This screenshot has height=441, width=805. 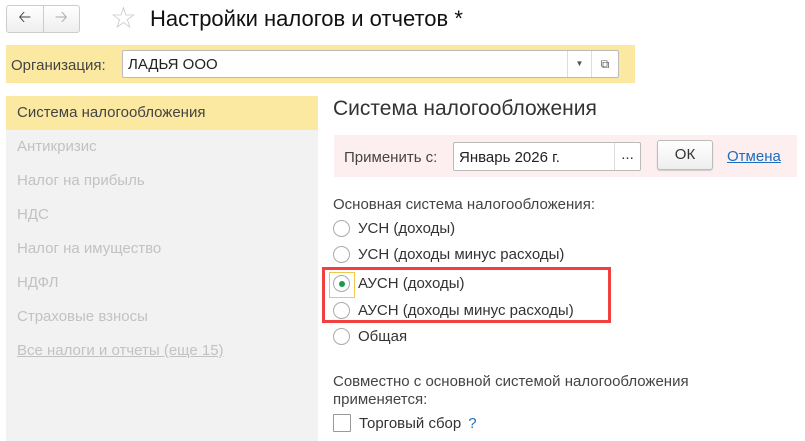 I want to click on trade-fee-label: Торговый сбор, so click(x=410, y=423).